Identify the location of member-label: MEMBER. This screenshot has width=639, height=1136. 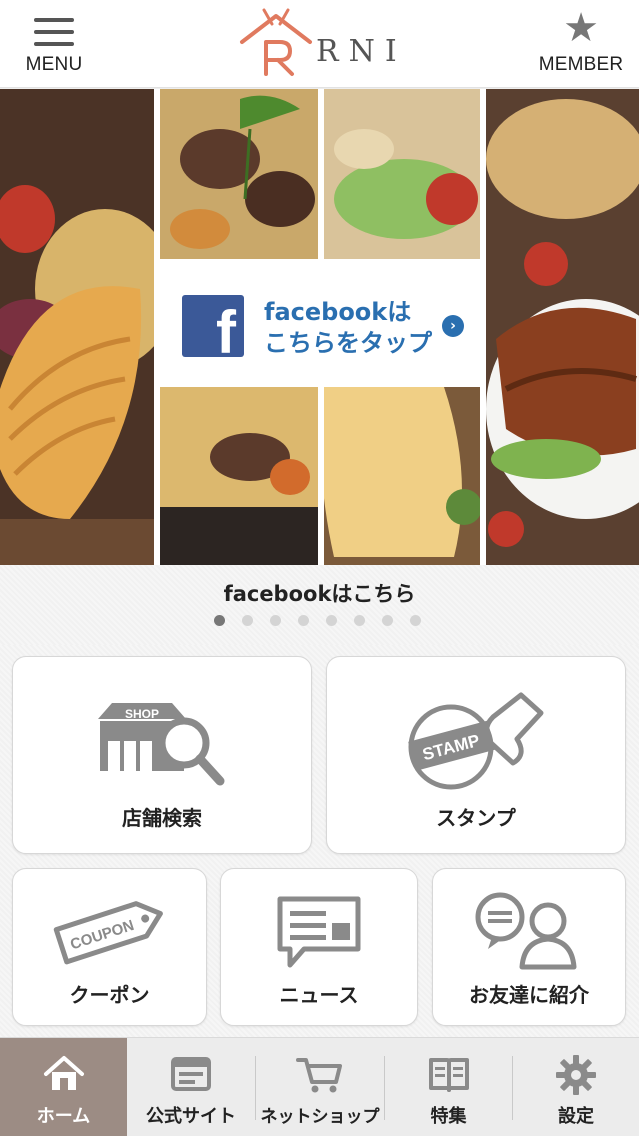
(581, 64).